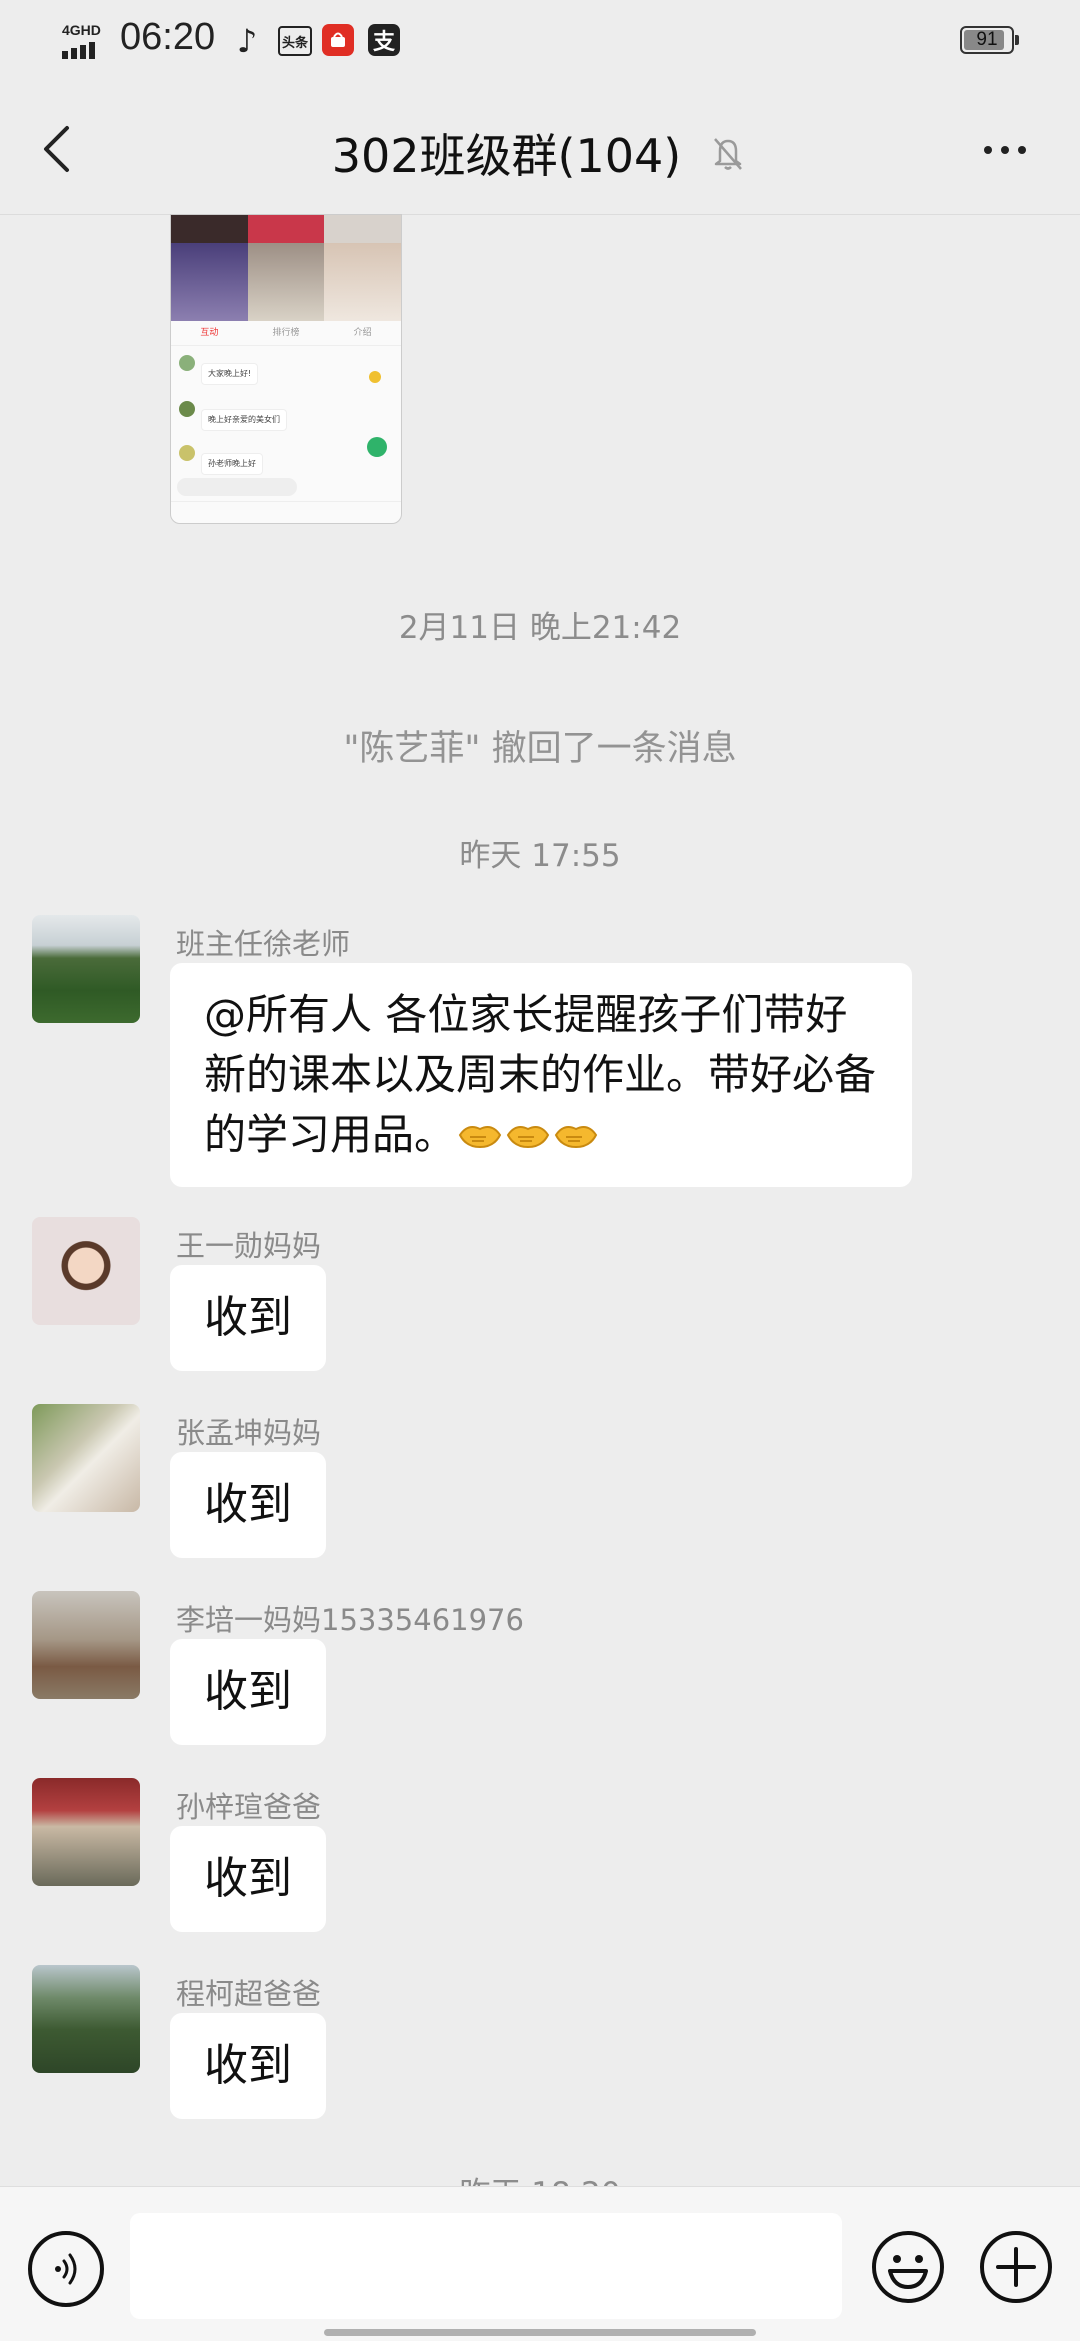  What do you see at coordinates (541, 1075) in the screenshot?
I see `message-bubble: @所有人 各位家长提醒孩子们带好新的课本以及周末的作业。带好必备的学习用品。` at bounding box center [541, 1075].